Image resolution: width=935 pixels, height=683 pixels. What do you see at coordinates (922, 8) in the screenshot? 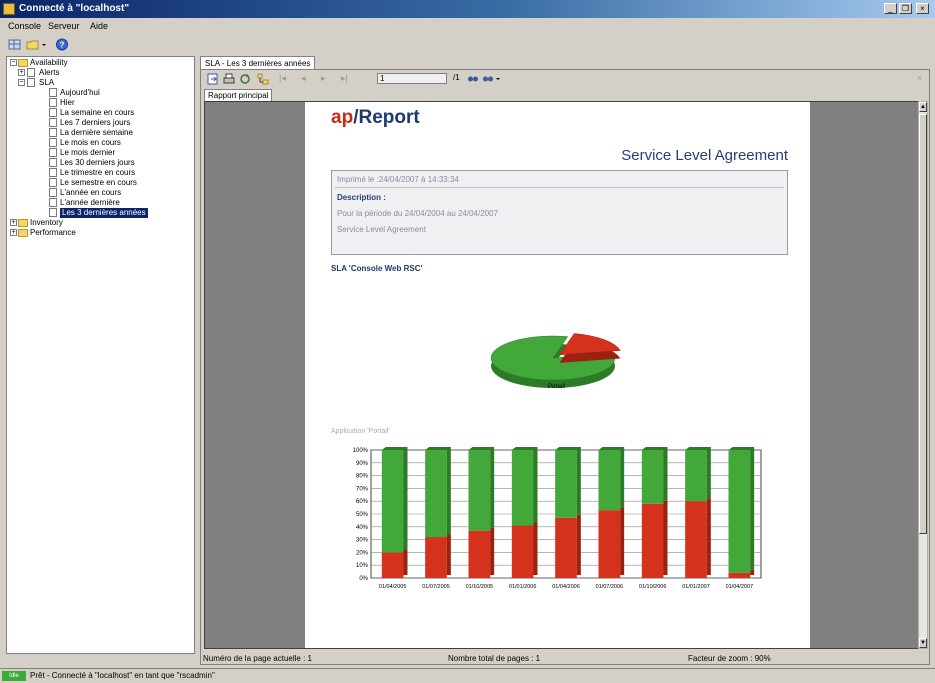
I see `close-button: ×` at bounding box center [922, 8].